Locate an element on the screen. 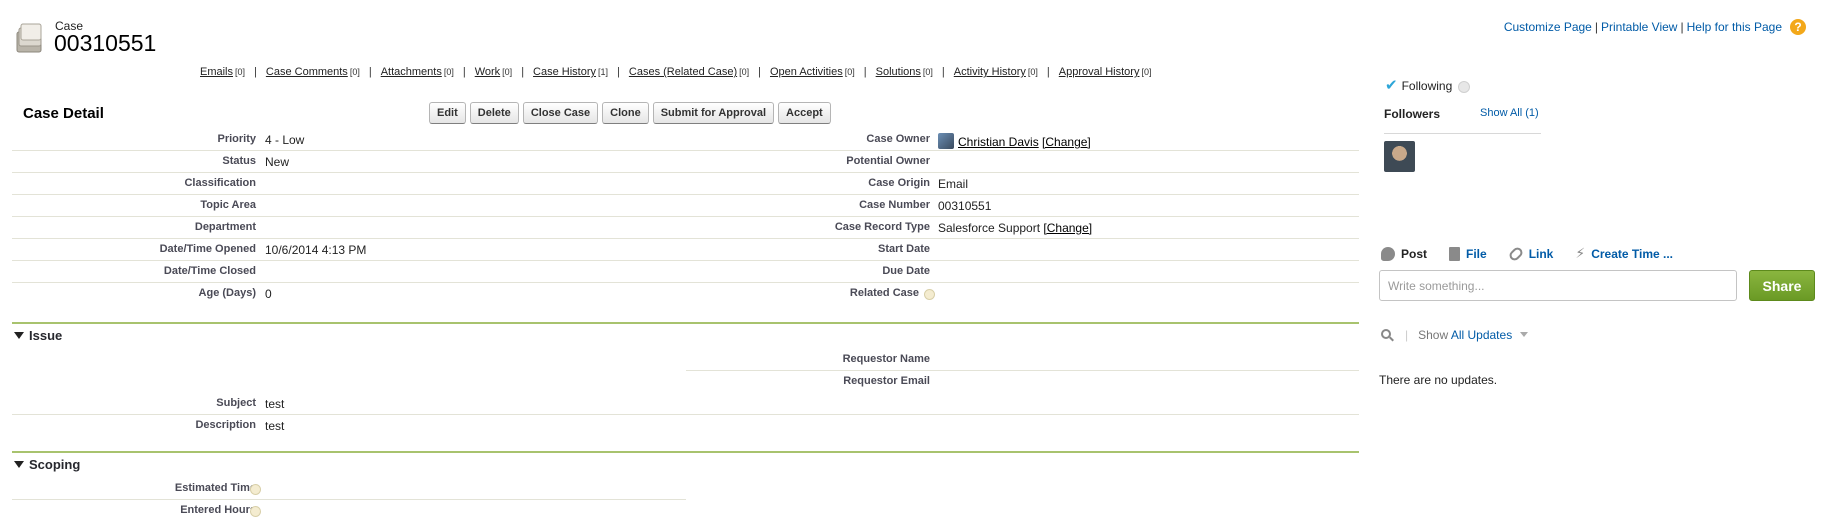 The width and height of the screenshot is (1823, 522). field-value: Email is located at coordinates (953, 184).